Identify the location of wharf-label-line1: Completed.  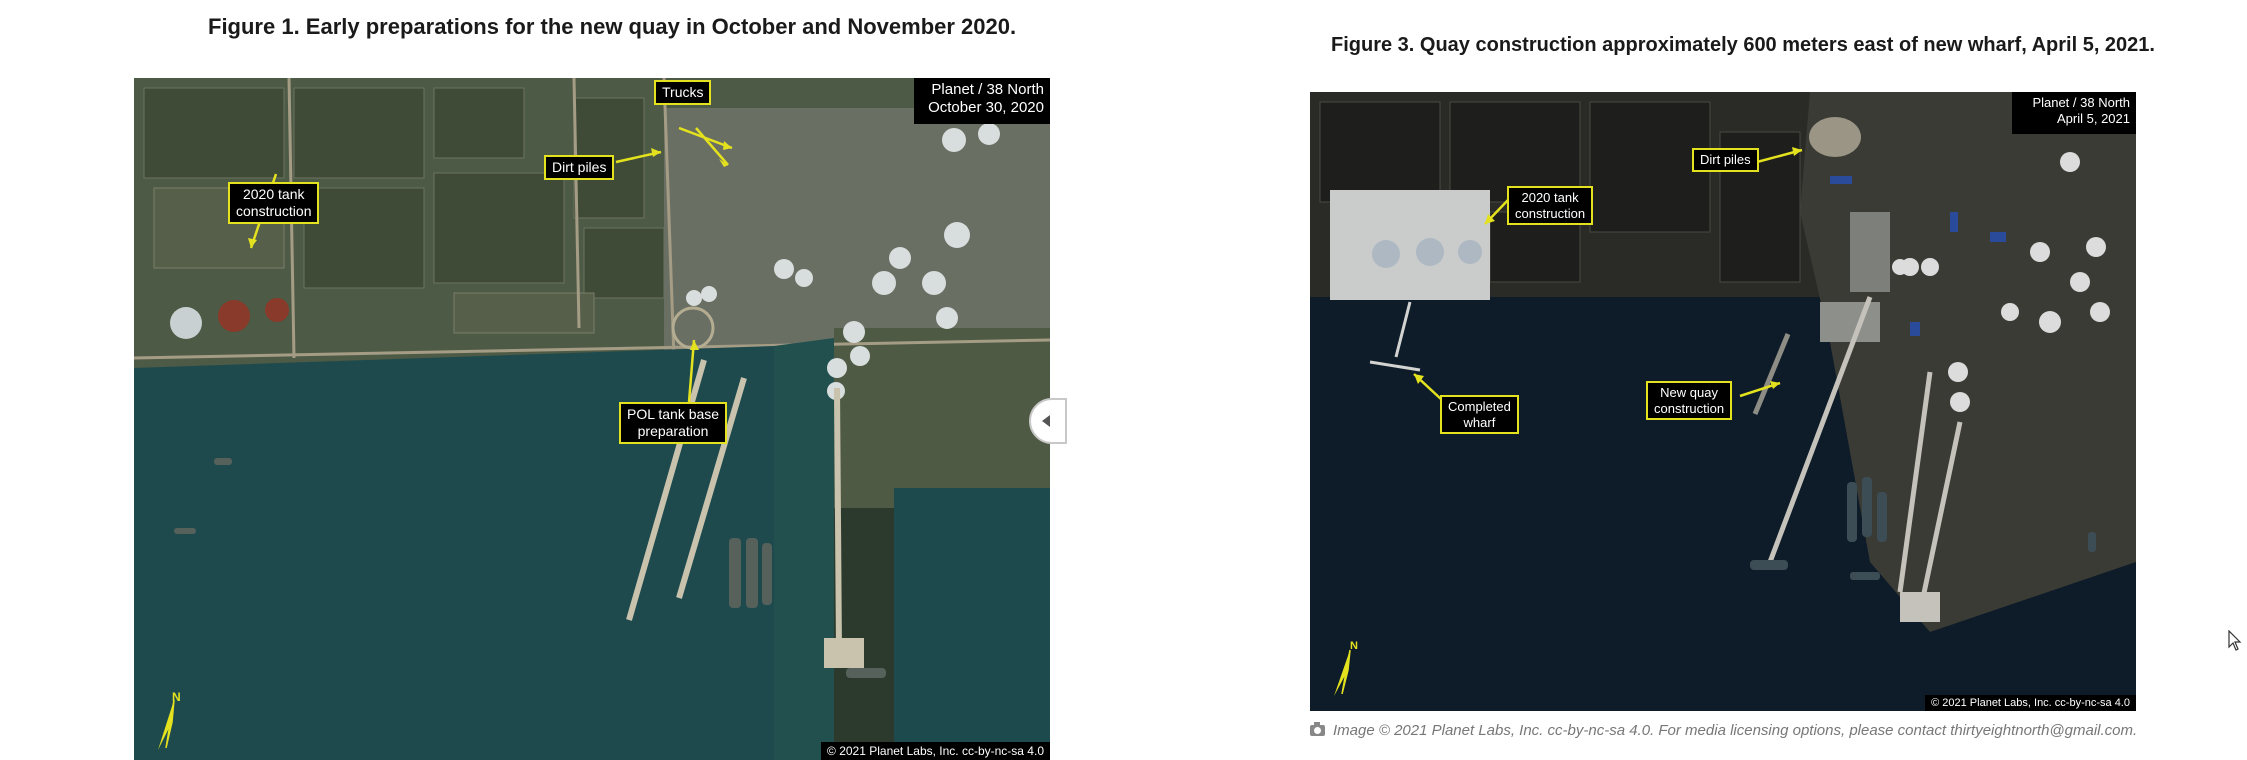
(1479, 406).